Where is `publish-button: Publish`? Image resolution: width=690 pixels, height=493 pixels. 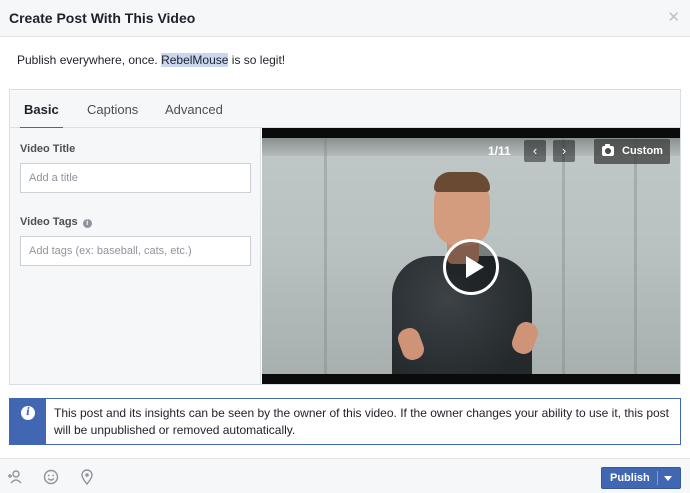
publish-button: Publish is located at coordinates (641, 478).